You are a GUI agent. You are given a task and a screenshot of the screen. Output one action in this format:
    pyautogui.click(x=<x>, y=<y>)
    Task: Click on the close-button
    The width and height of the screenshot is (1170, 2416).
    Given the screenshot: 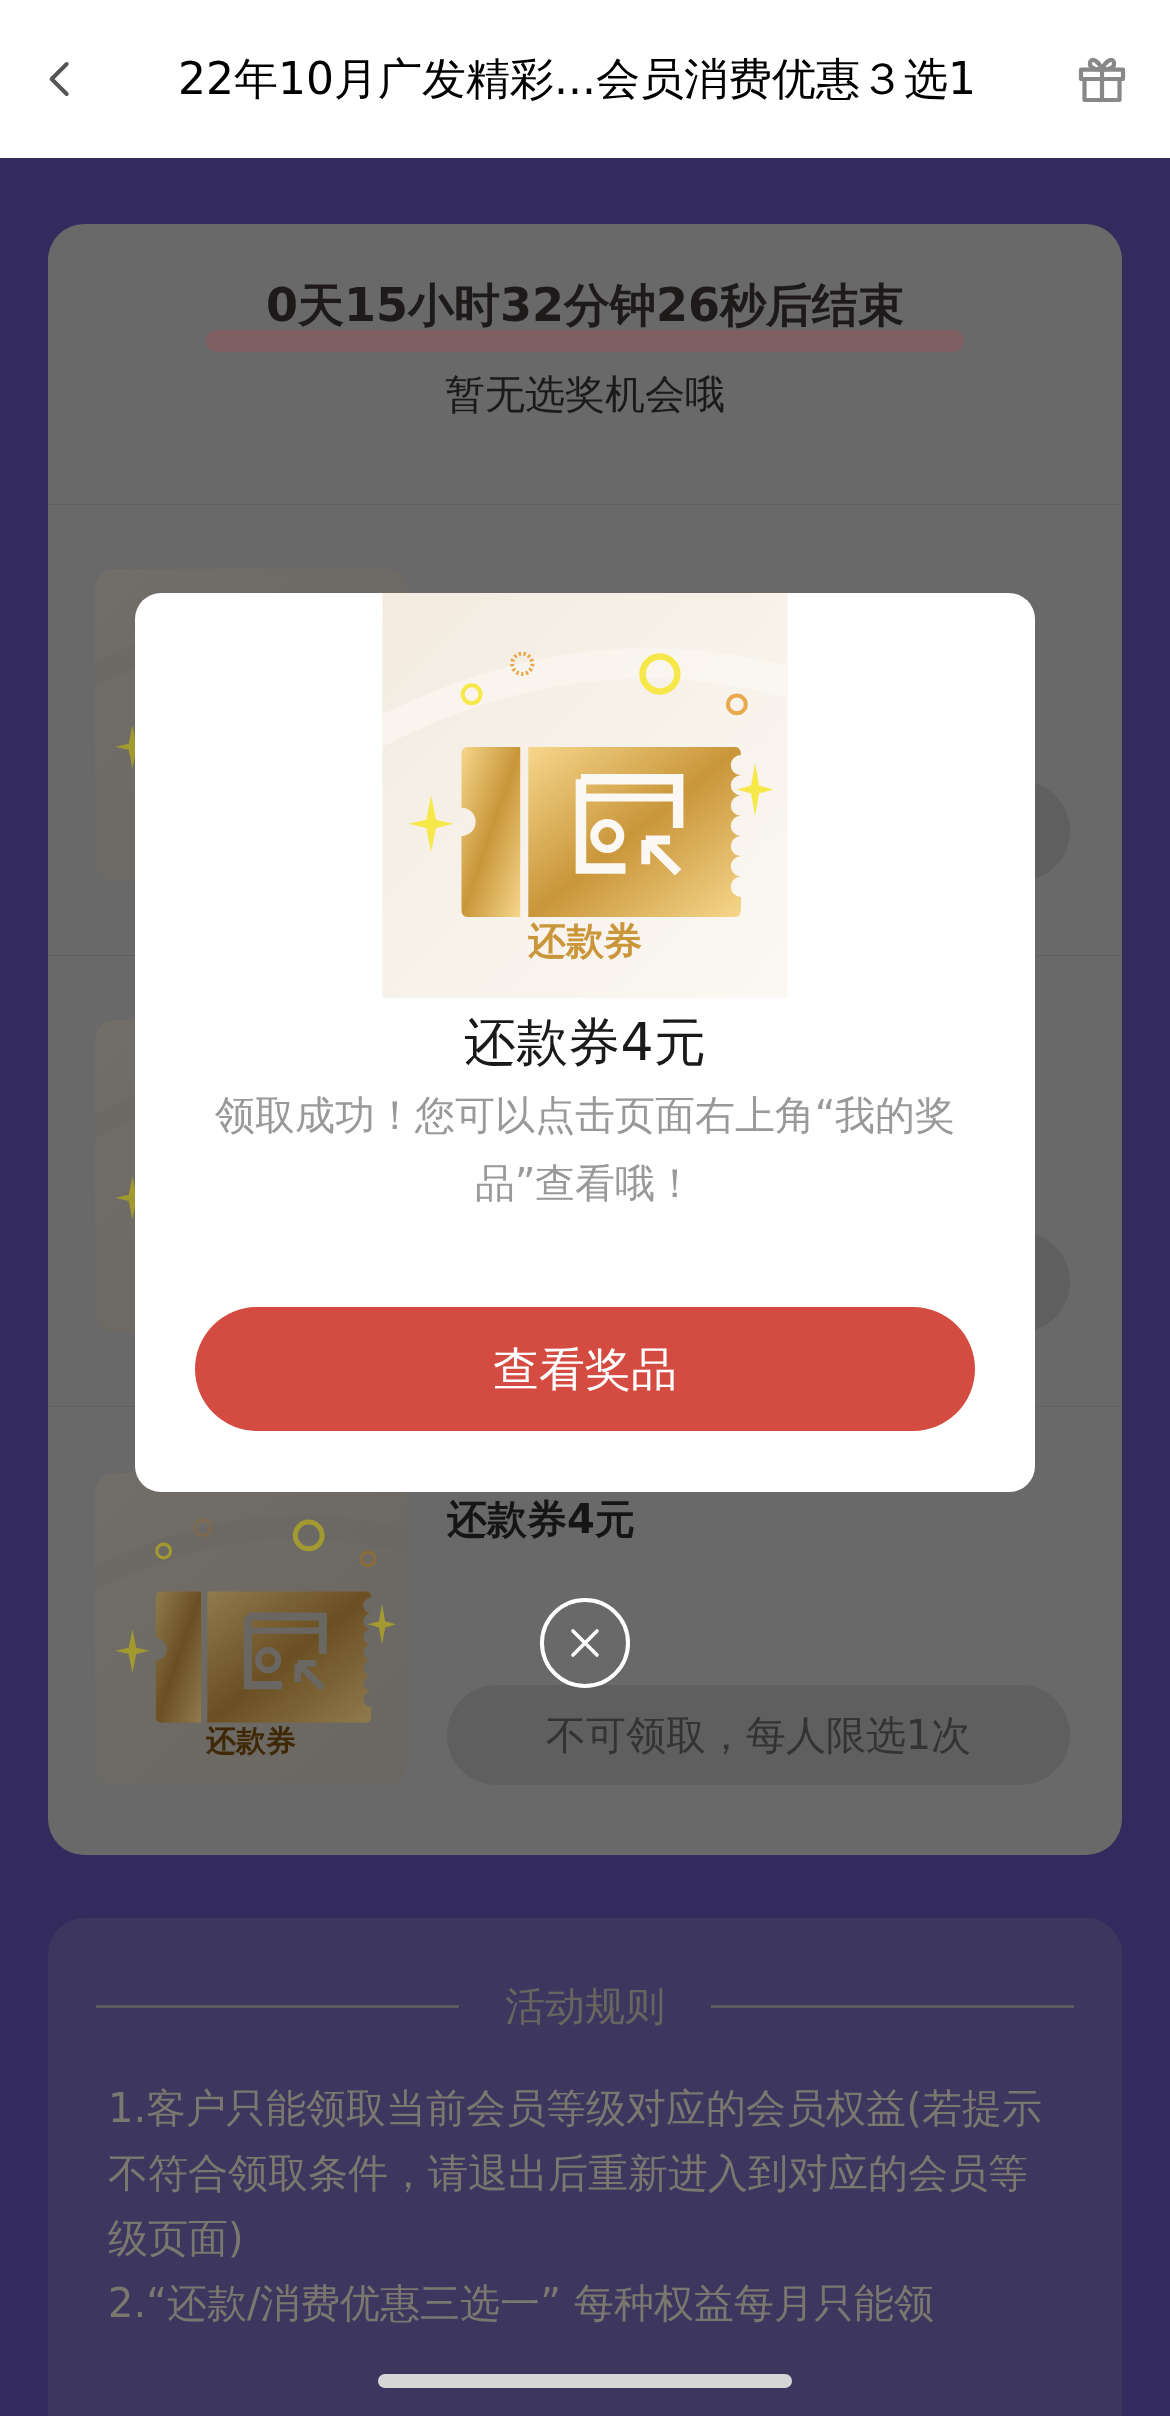 What is the action you would take?
    pyautogui.click(x=585, y=1643)
    